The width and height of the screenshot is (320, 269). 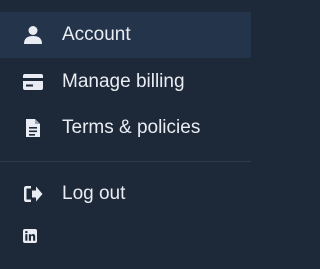 I want to click on menu-item-terms-policies: Terms & policies, so click(x=125, y=128).